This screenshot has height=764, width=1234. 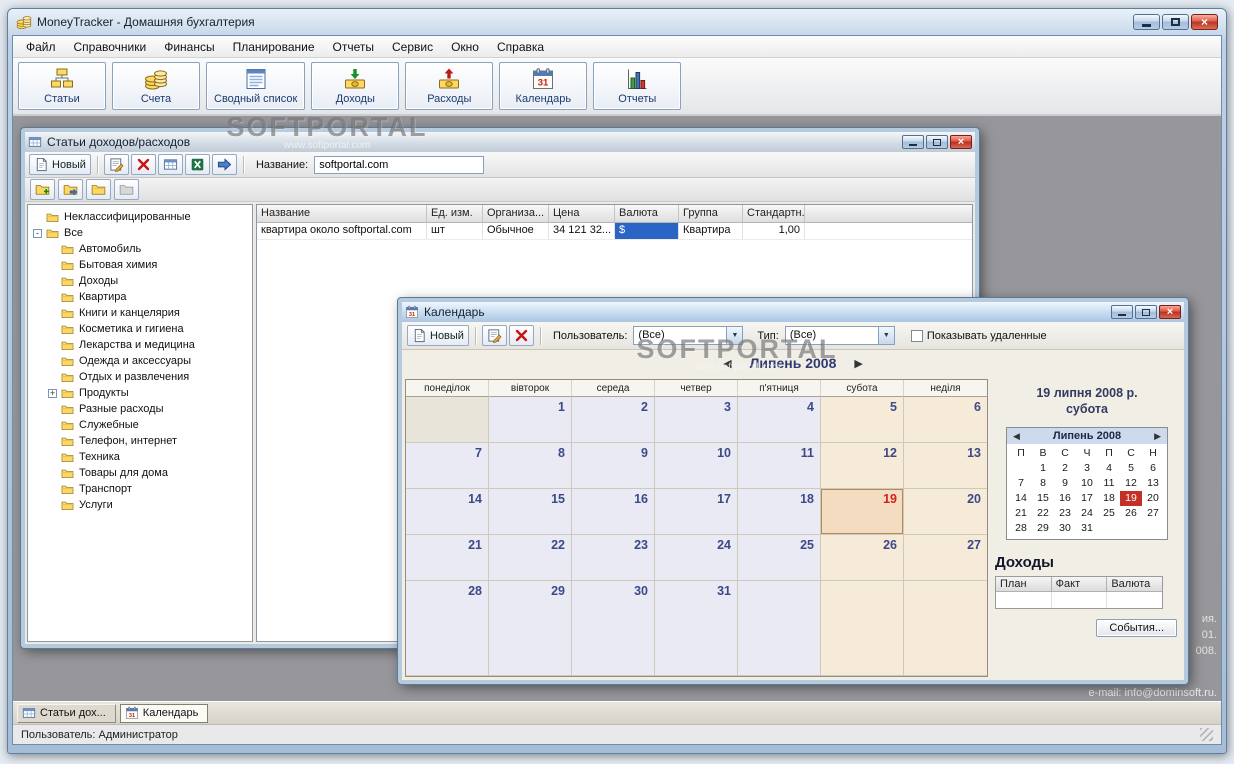 I want to click on mini-day: 6, so click(x=1153, y=468).